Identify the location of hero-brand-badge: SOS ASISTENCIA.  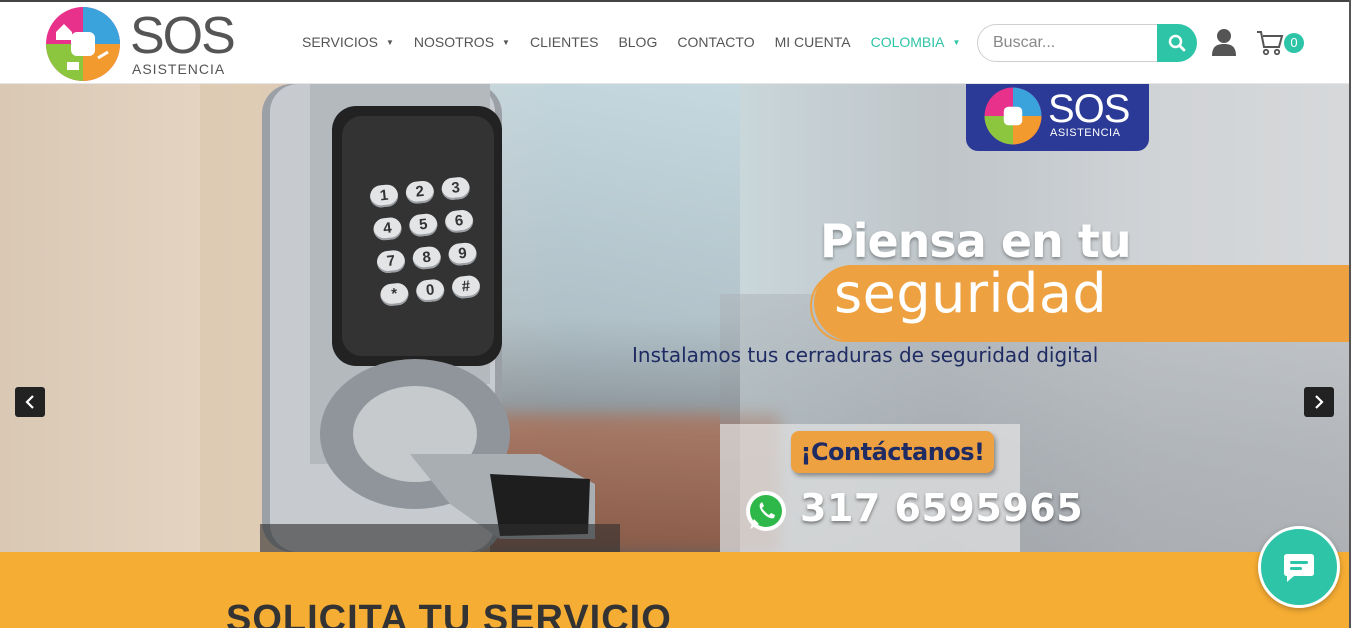
(1057, 117).